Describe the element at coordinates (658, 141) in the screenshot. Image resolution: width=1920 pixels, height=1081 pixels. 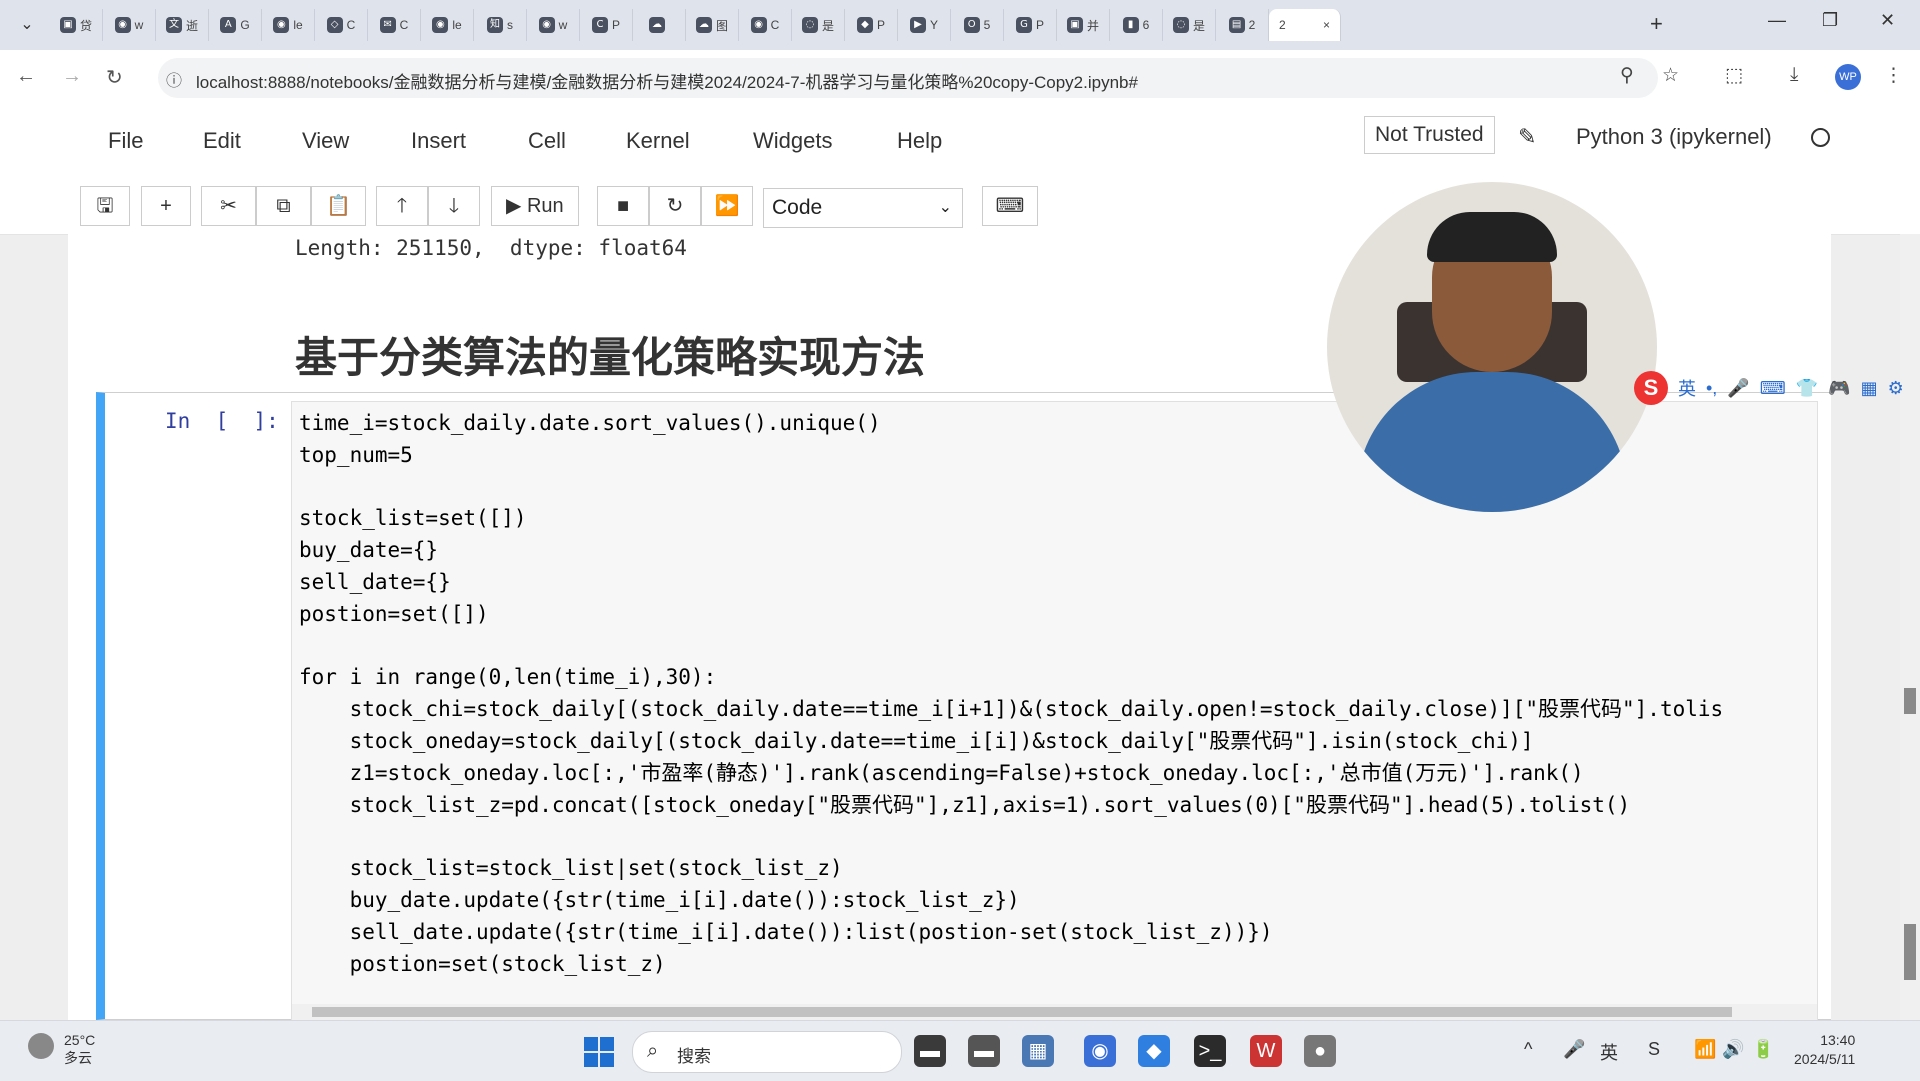
I see `menu-kernel: Kernel` at that location.